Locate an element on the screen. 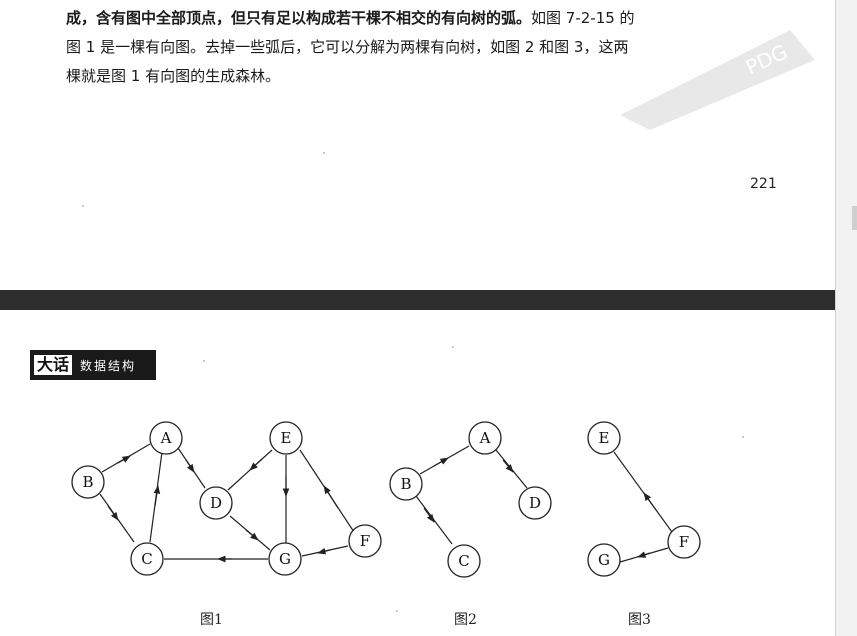 The image size is (857, 636). edge-b-c-fig2 is located at coordinates (434, 520).